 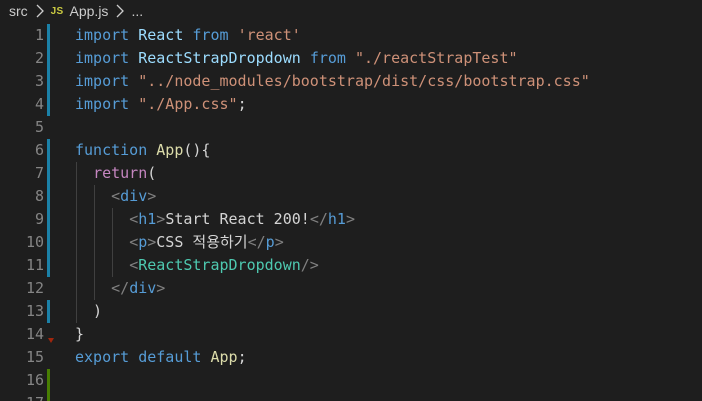 What do you see at coordinates (188, 104) in the screenshot?
I see `code-token: "./App.css"` at bounding box center [188, 104].